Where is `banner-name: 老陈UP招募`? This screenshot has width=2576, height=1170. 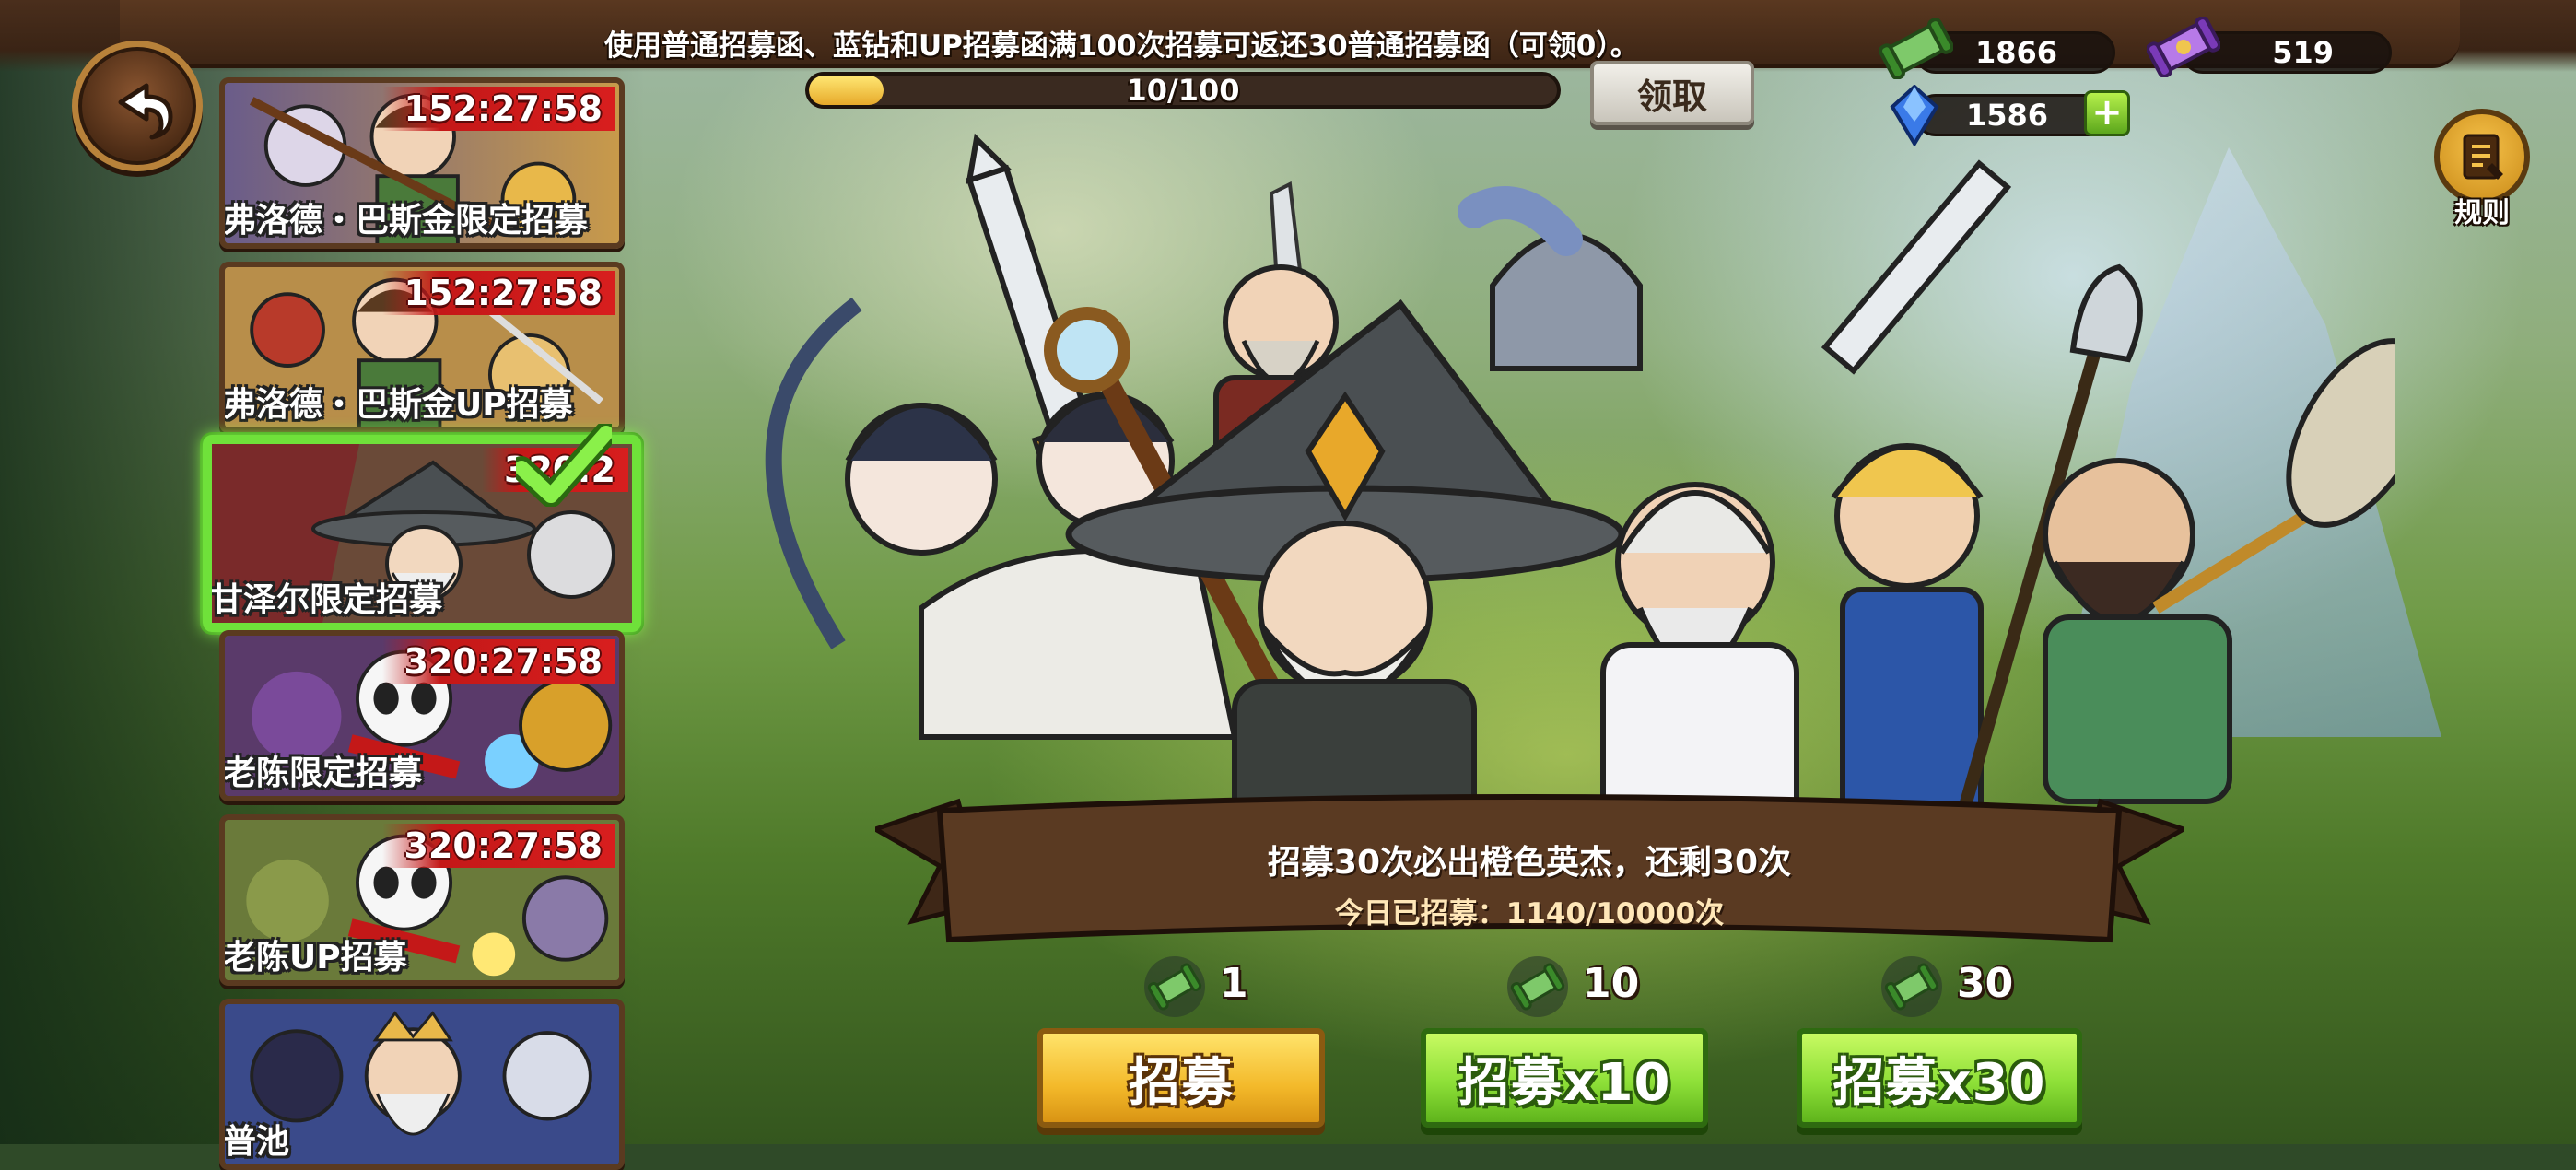 banner-name: 老陈UP招募 is located at coordinates (315, 958).